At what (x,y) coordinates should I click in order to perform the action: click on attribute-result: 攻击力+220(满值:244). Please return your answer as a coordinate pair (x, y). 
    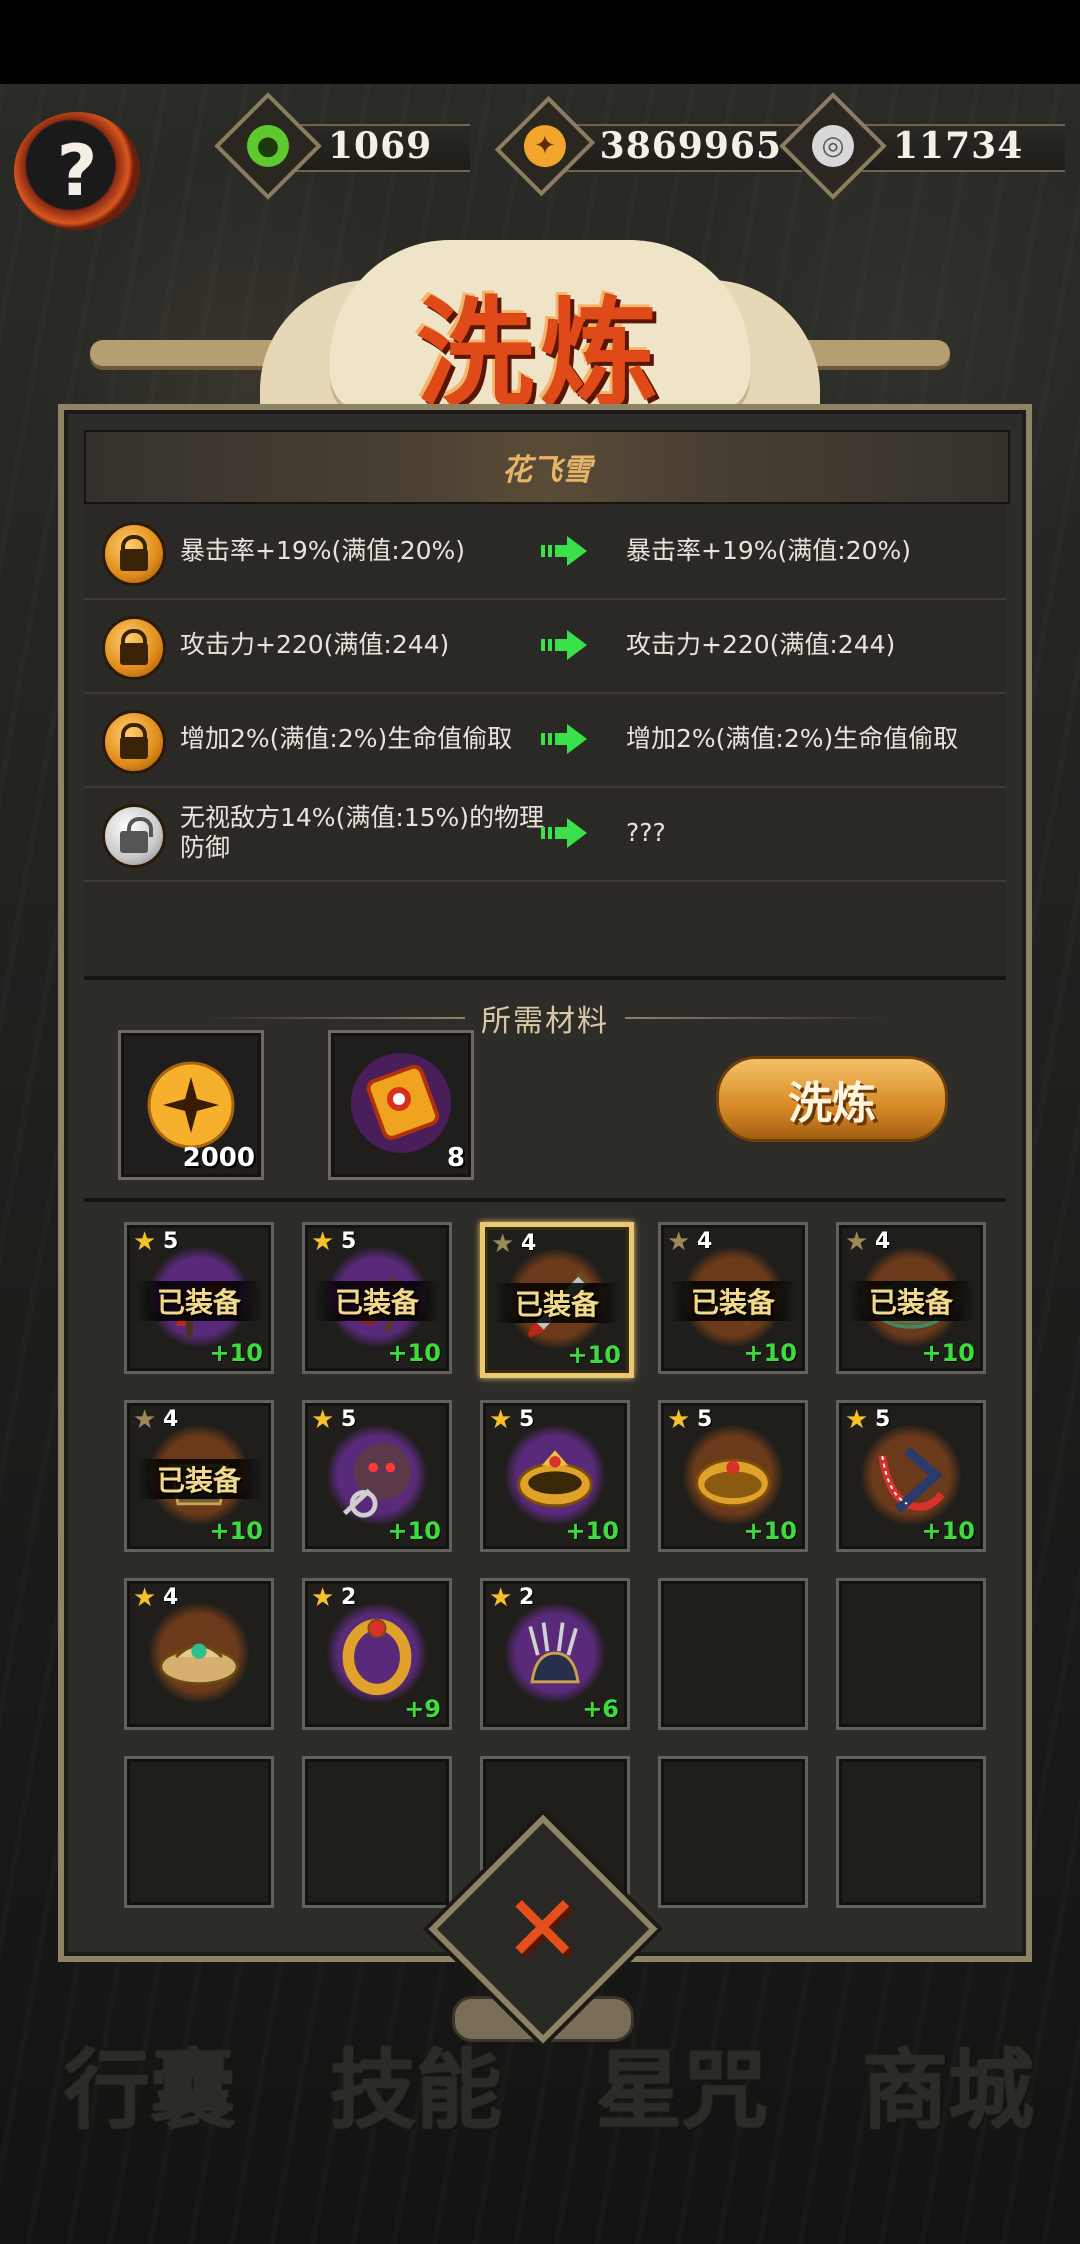
    Looking at the image, I should click on (761, 644).